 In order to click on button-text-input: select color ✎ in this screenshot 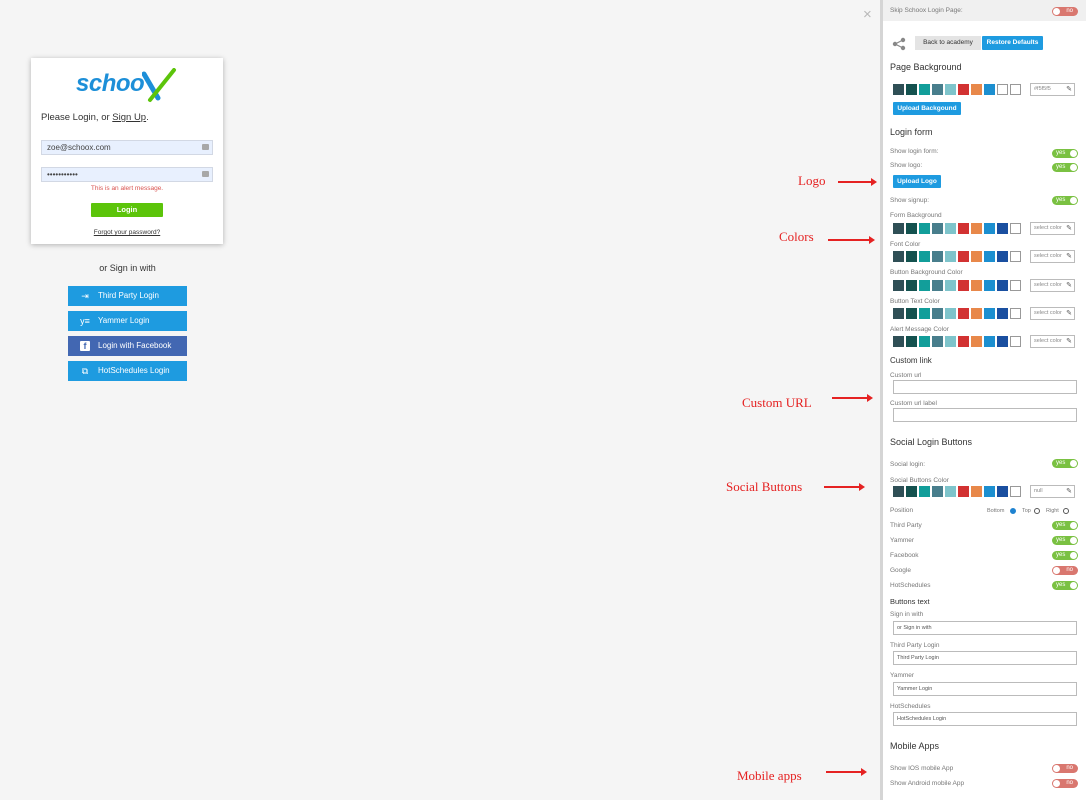, I will do `click(1052, 313)`.